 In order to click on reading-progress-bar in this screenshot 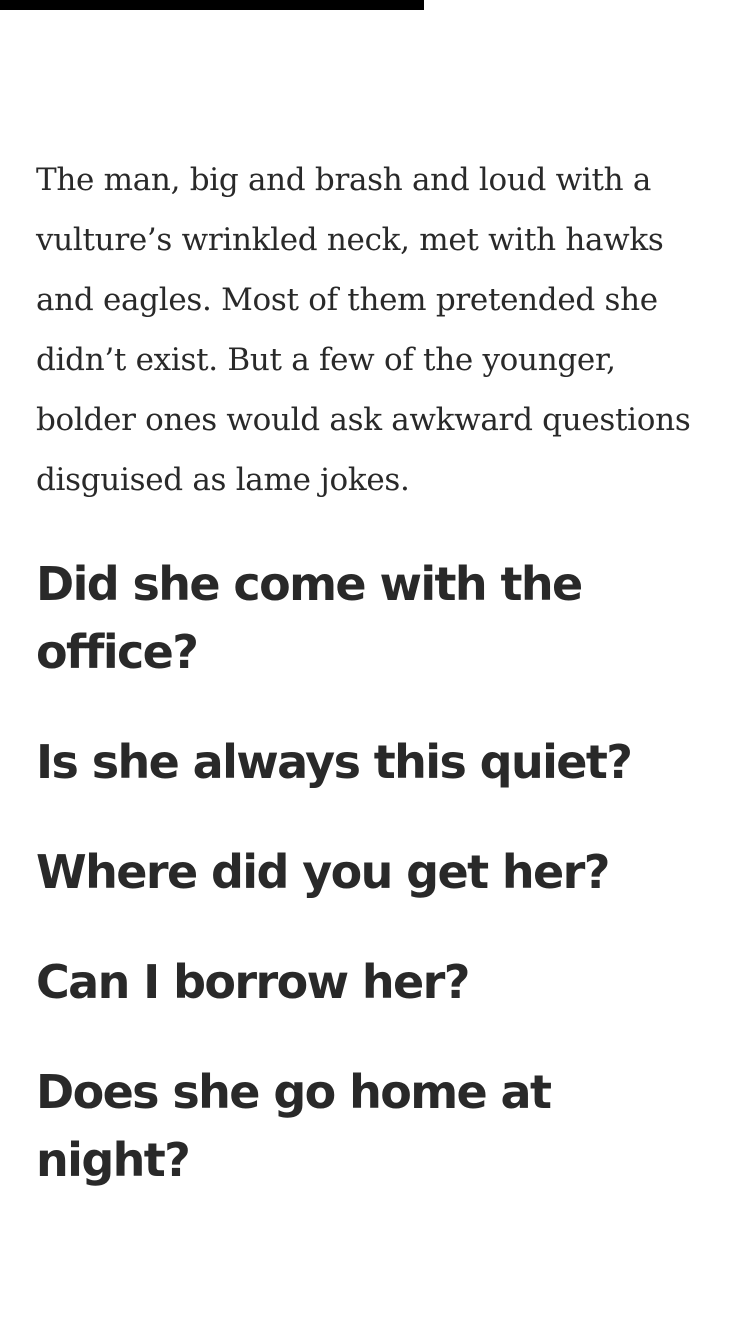, I will do `click(375, 5)`.